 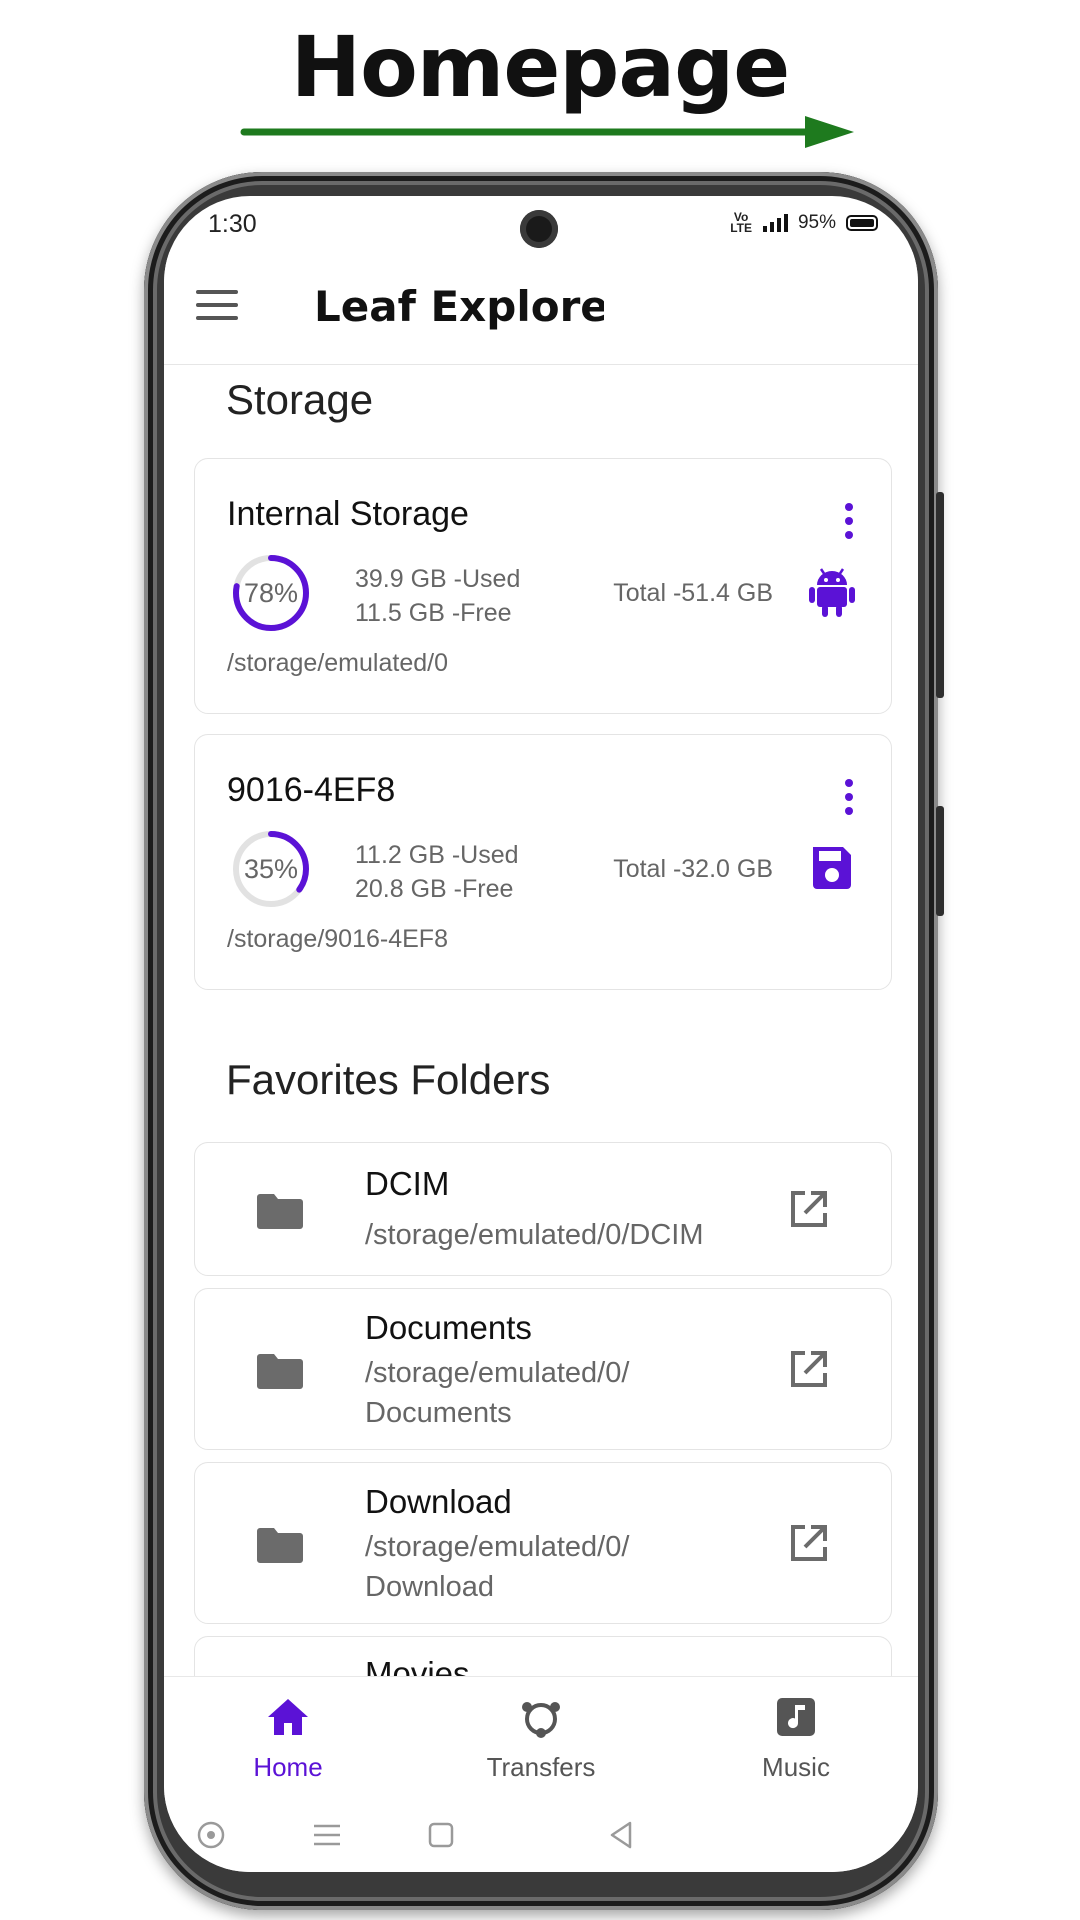 I want to click on back-icon, so click(x=621, y=1835).